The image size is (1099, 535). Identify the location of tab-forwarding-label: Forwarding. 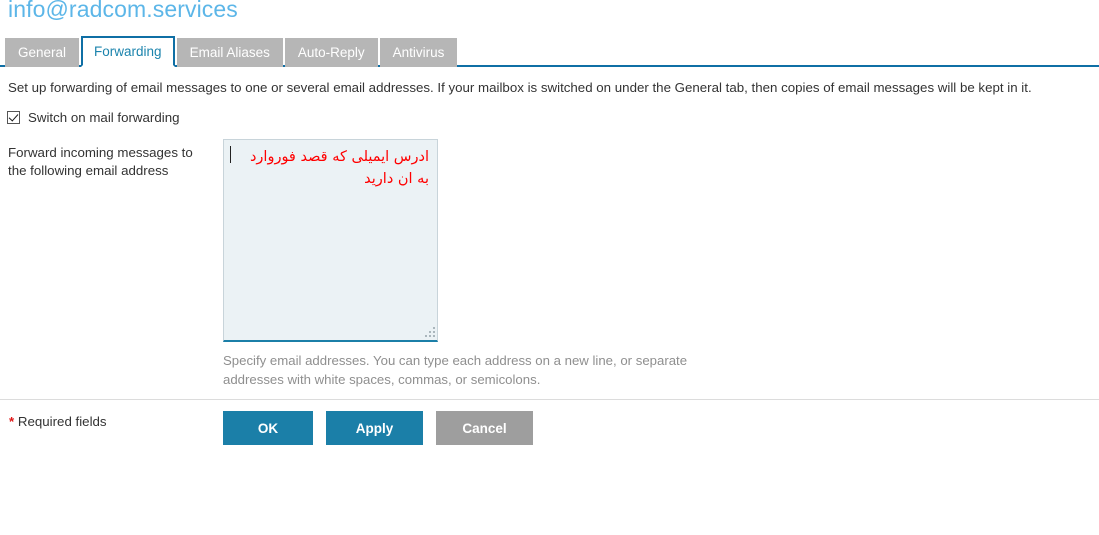
(128, 51).